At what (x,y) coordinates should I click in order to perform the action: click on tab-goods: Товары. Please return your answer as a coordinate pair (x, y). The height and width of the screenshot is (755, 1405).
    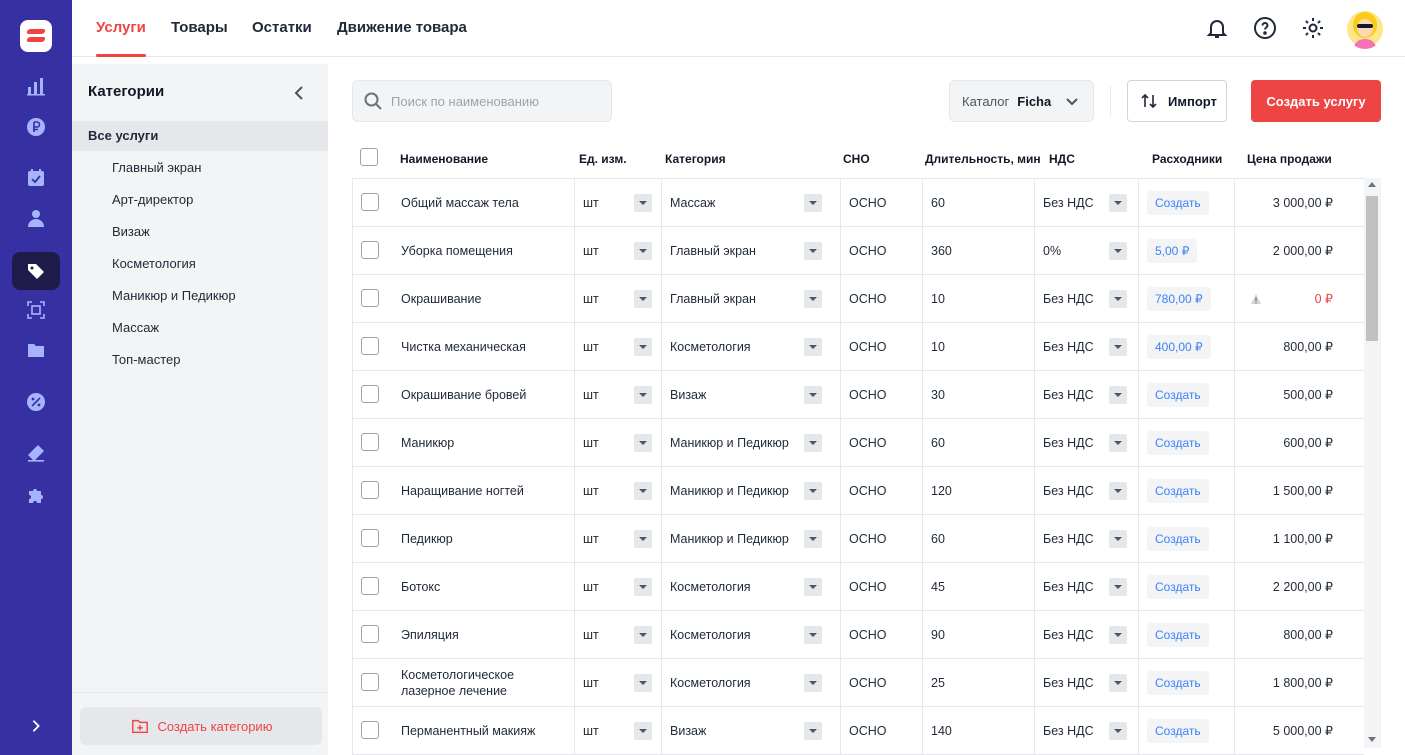
    Looking at the image, I should click on (199, 28).